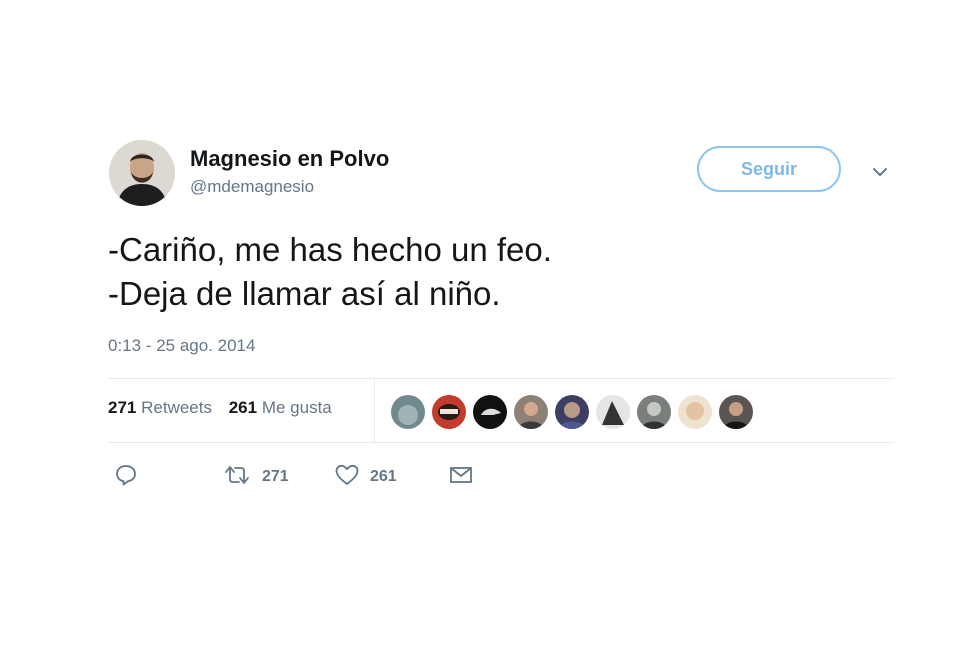 The image size is (980, 654). What do you see at coordinates (275, 476) in the screenshot?
I see `retweet-count: 271` at bounding box center [275, 476].